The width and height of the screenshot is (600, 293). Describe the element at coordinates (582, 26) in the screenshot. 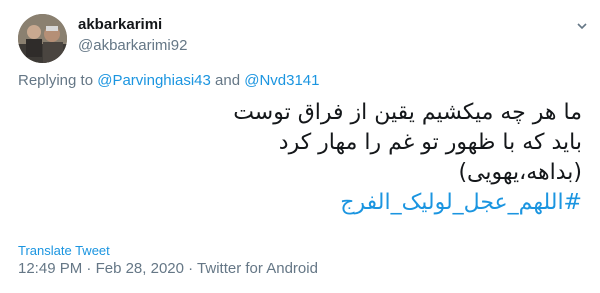

I see `chevron-down-icon` at that location.